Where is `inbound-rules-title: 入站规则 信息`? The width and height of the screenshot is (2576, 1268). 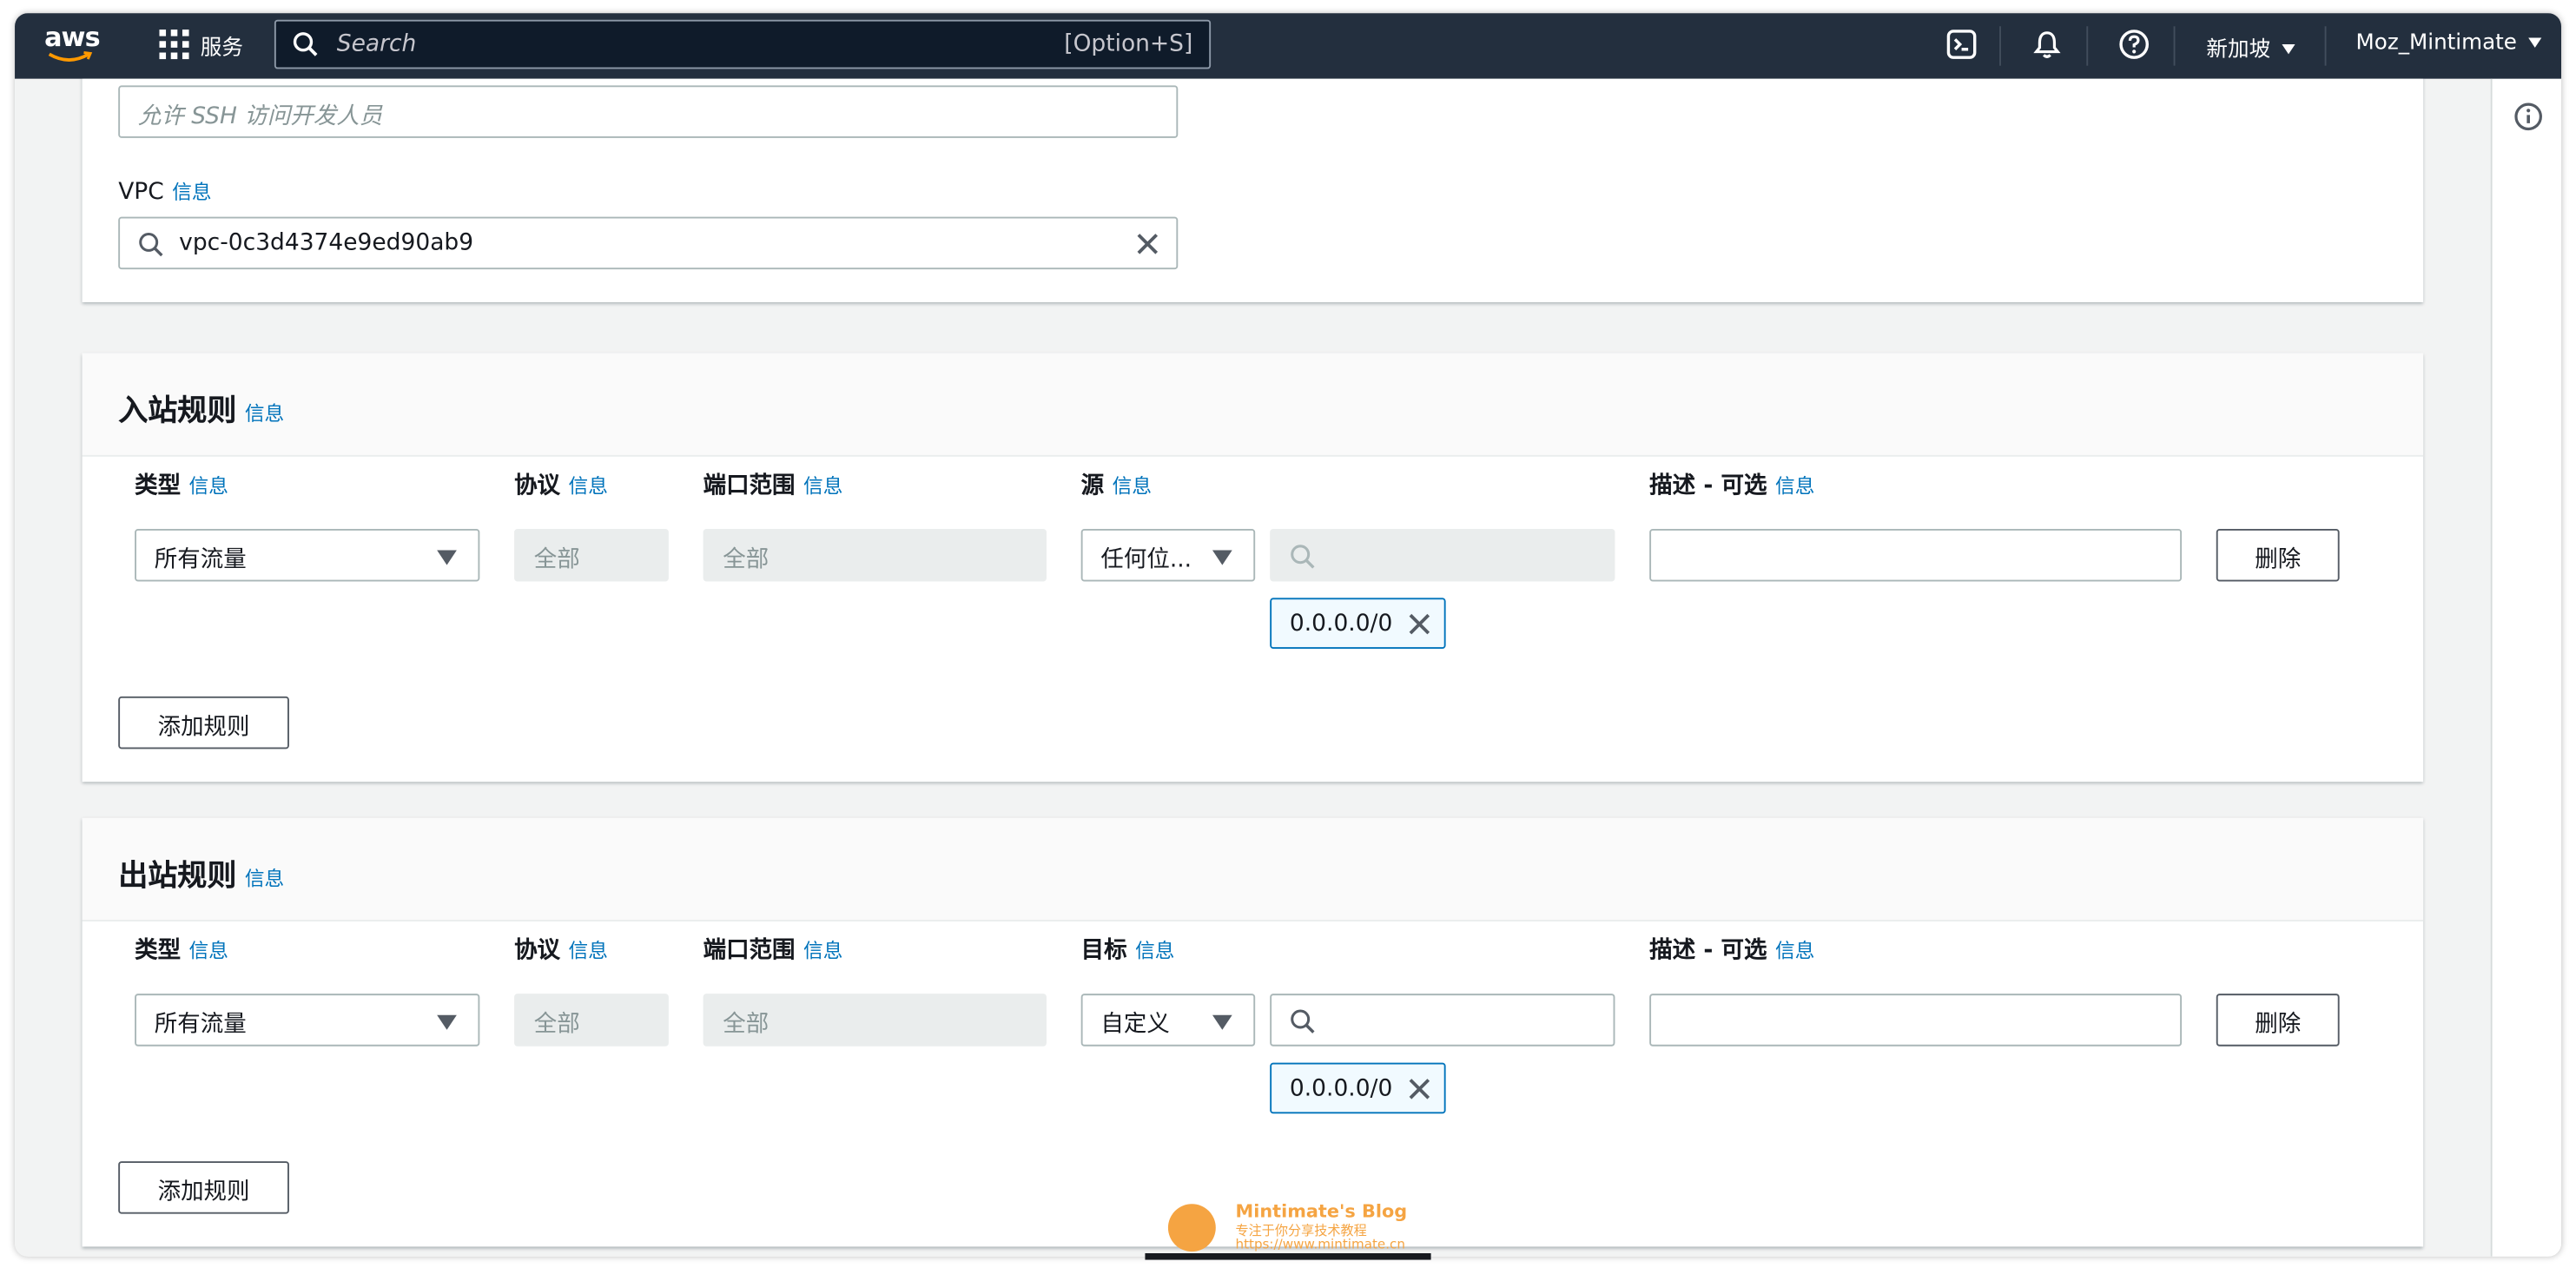 inbound-rules-title: 入站规则 信息 is located at coordinates (201, 408).